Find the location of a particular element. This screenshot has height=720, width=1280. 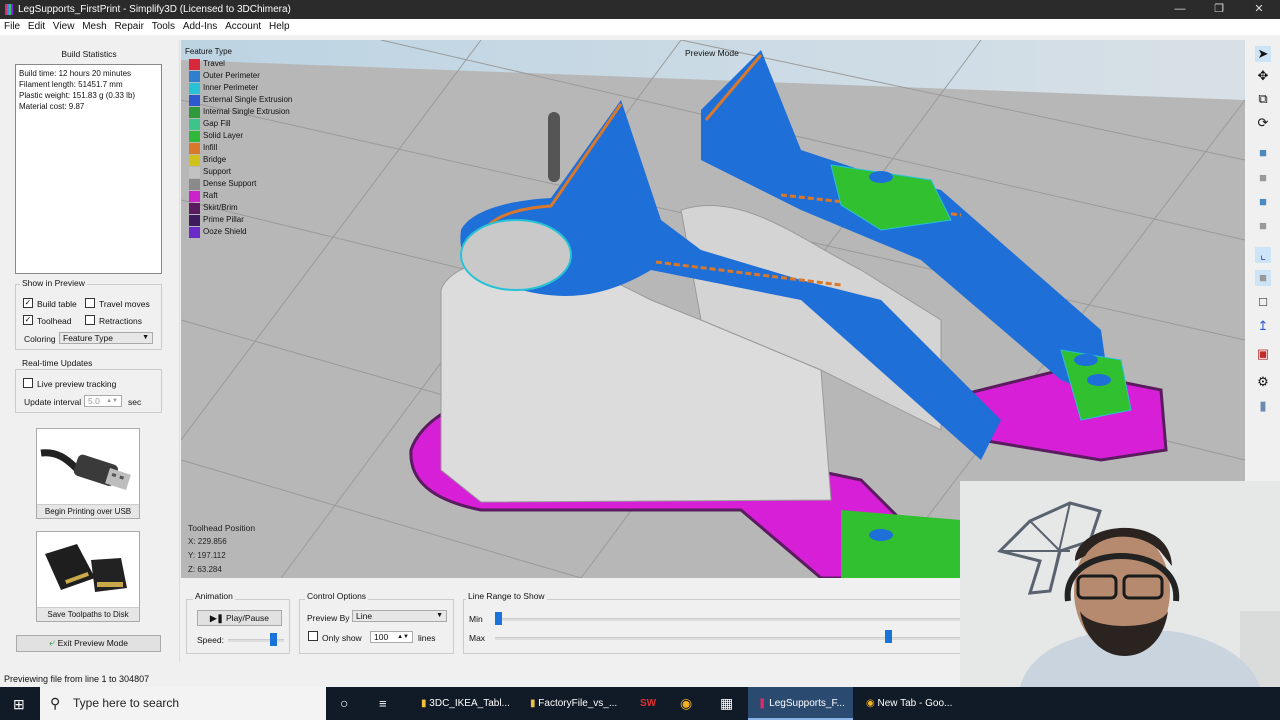

support-pillars-icon: ▮ is located at coordinates (1263, 406).